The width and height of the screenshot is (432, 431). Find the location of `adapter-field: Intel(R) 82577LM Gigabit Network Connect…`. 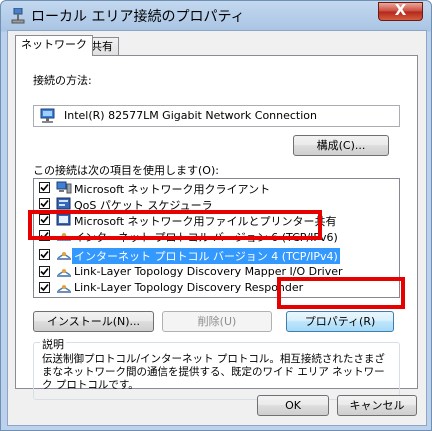

adapter-field: Intel(R) 82577LM Gigabit Network Connect… is located at coordinates (216, 116).